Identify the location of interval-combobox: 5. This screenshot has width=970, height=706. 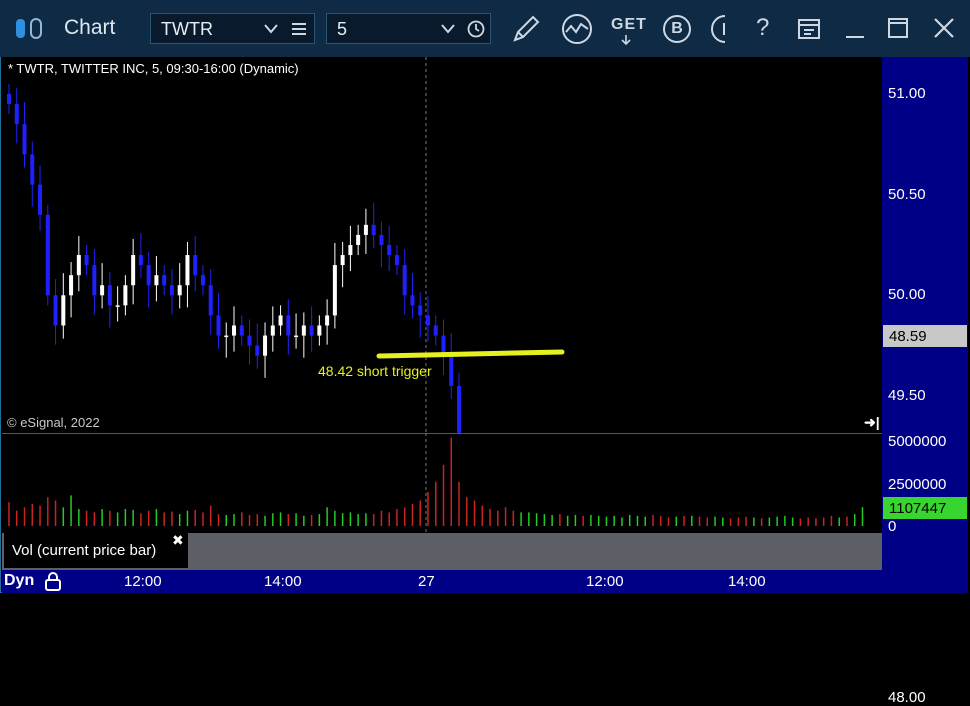
(408, 28).